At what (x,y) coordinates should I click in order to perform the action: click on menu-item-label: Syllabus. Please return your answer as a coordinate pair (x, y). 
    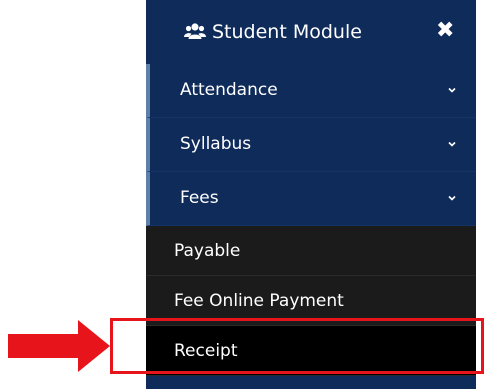
    Looking at the image, I should click on (216, 144).